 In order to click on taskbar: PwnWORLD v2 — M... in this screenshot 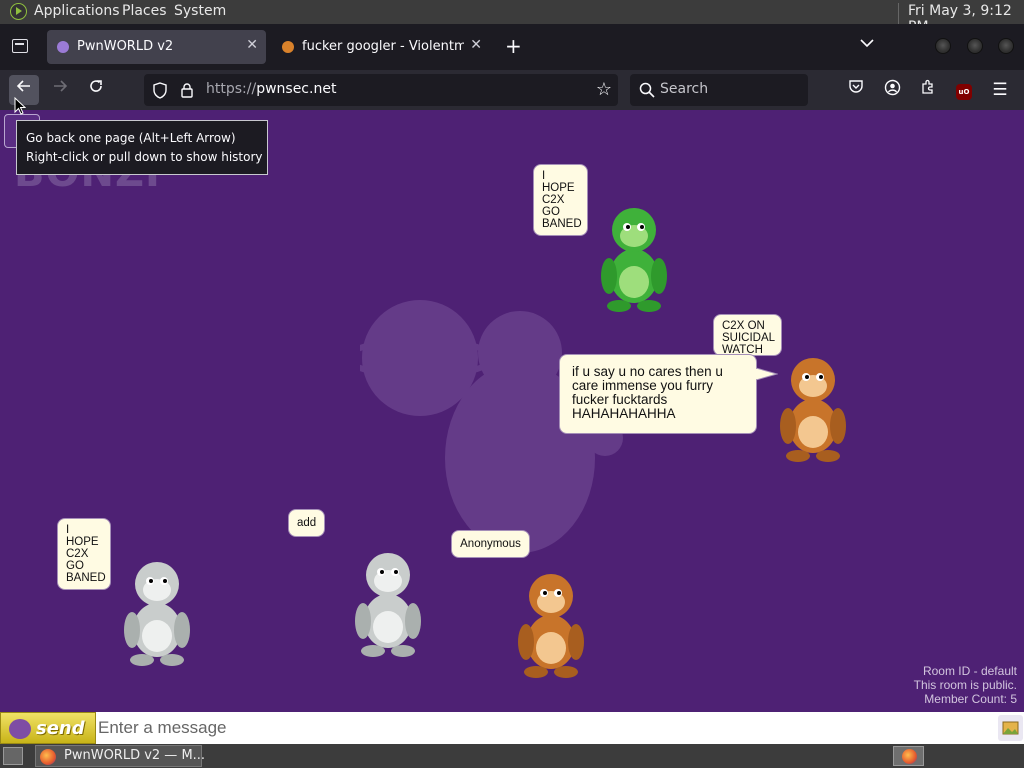, I will do `click(512, 756)`.